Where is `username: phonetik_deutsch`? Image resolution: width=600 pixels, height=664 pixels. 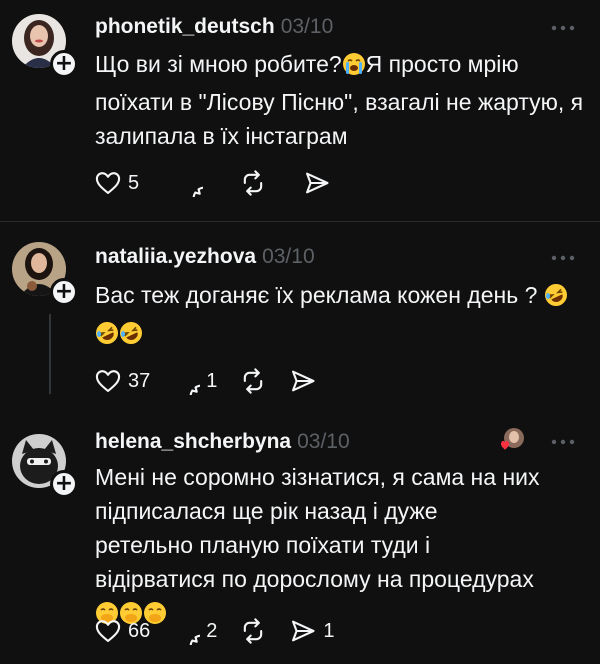 username: phonetik_deutsch is located at coordinates (185, 26).